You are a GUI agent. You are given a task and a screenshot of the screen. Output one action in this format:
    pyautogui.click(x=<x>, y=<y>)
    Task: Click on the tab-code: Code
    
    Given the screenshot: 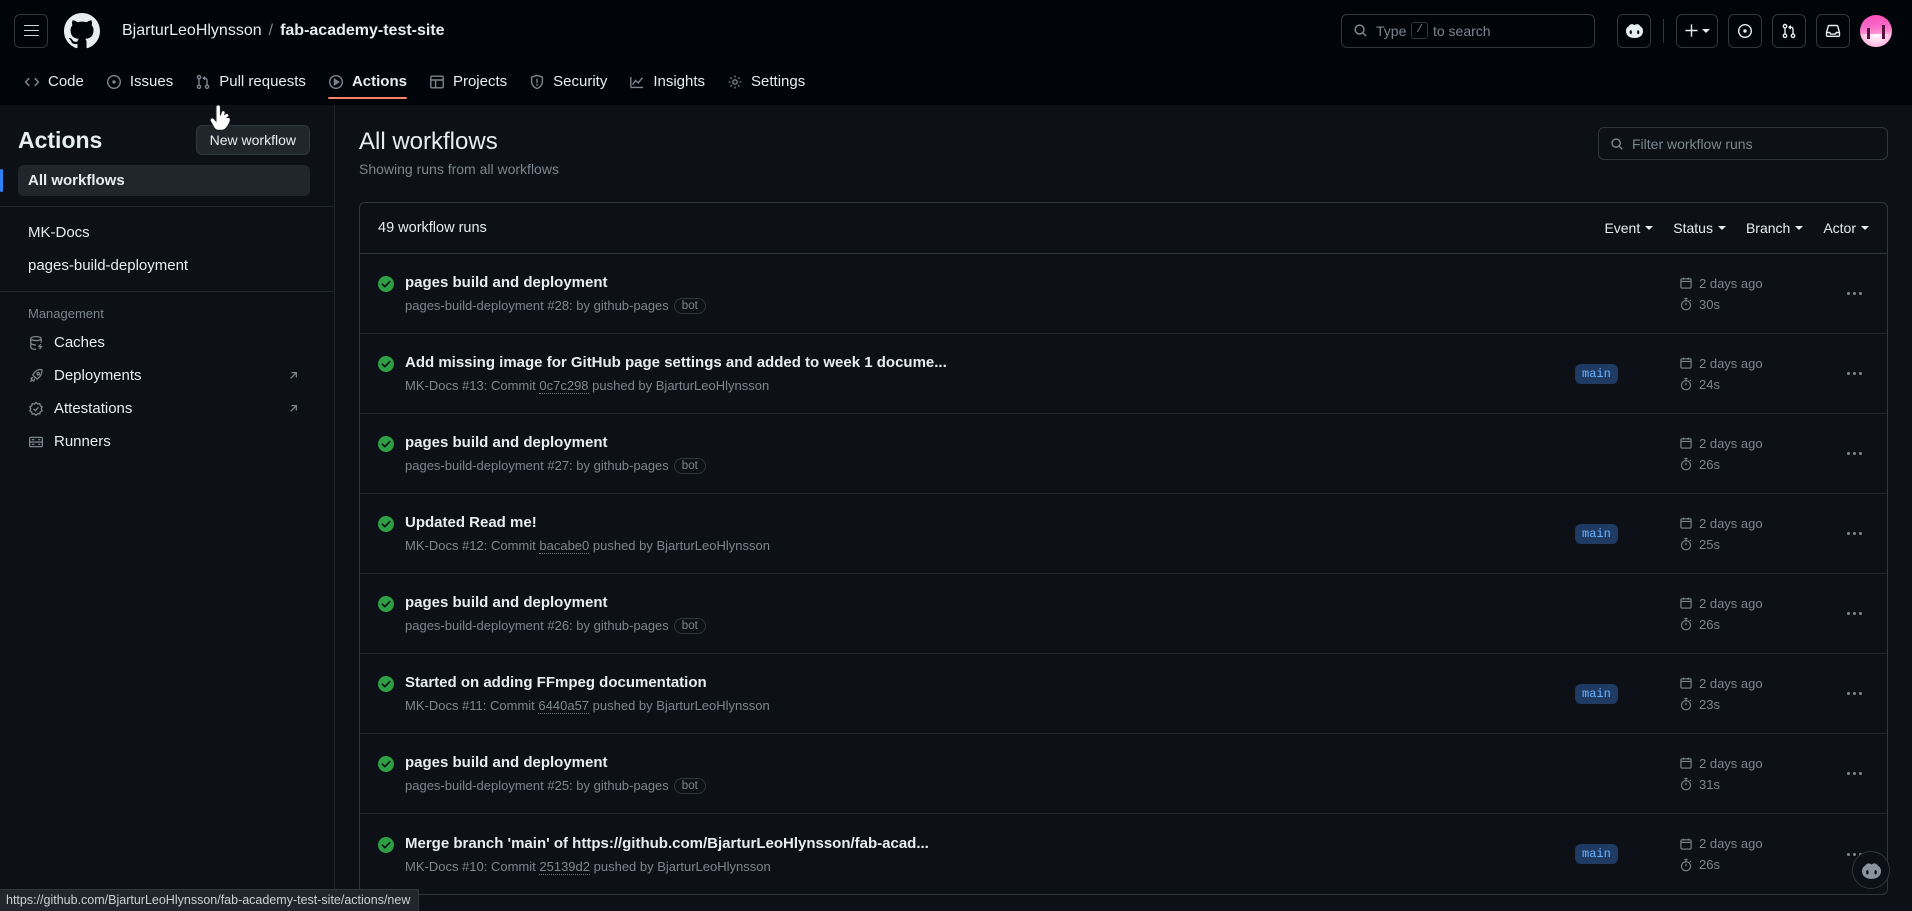 What is the action you would take?
    pyautogui.click(x=54, y=79)
    